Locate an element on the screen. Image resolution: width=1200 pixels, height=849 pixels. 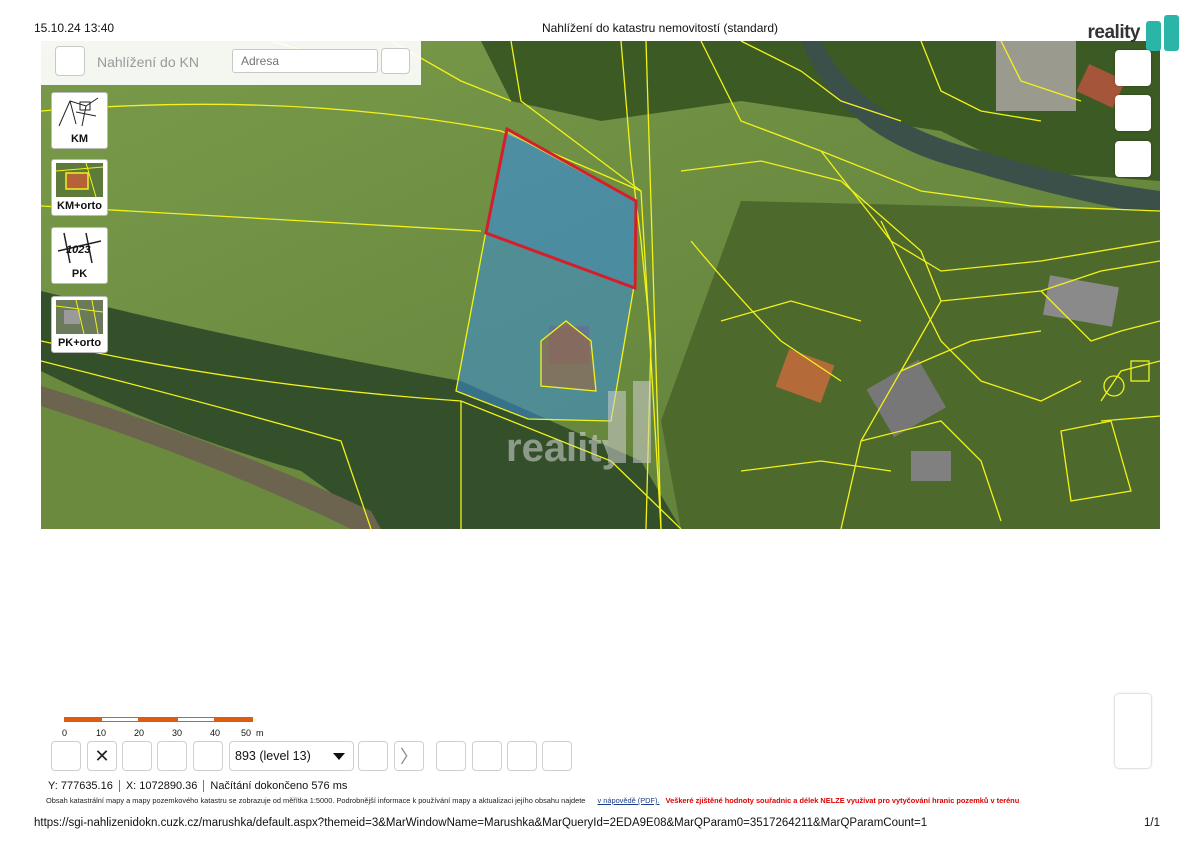
layer-label: PK is located at coordinates (79, 274).